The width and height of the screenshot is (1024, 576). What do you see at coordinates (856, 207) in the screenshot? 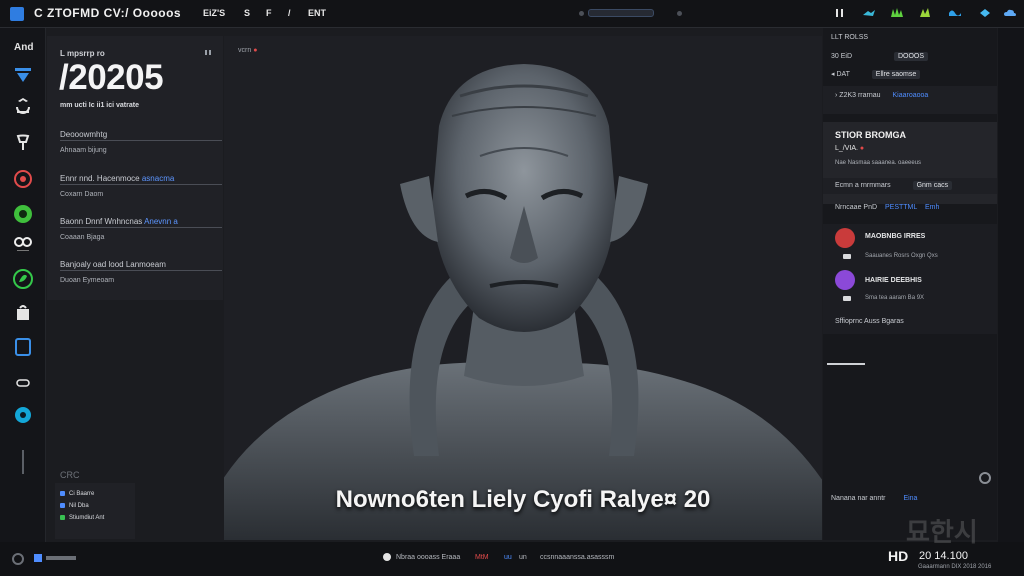
I see `property-label: Nrncaae PnD` at bounding box center [856, 207].